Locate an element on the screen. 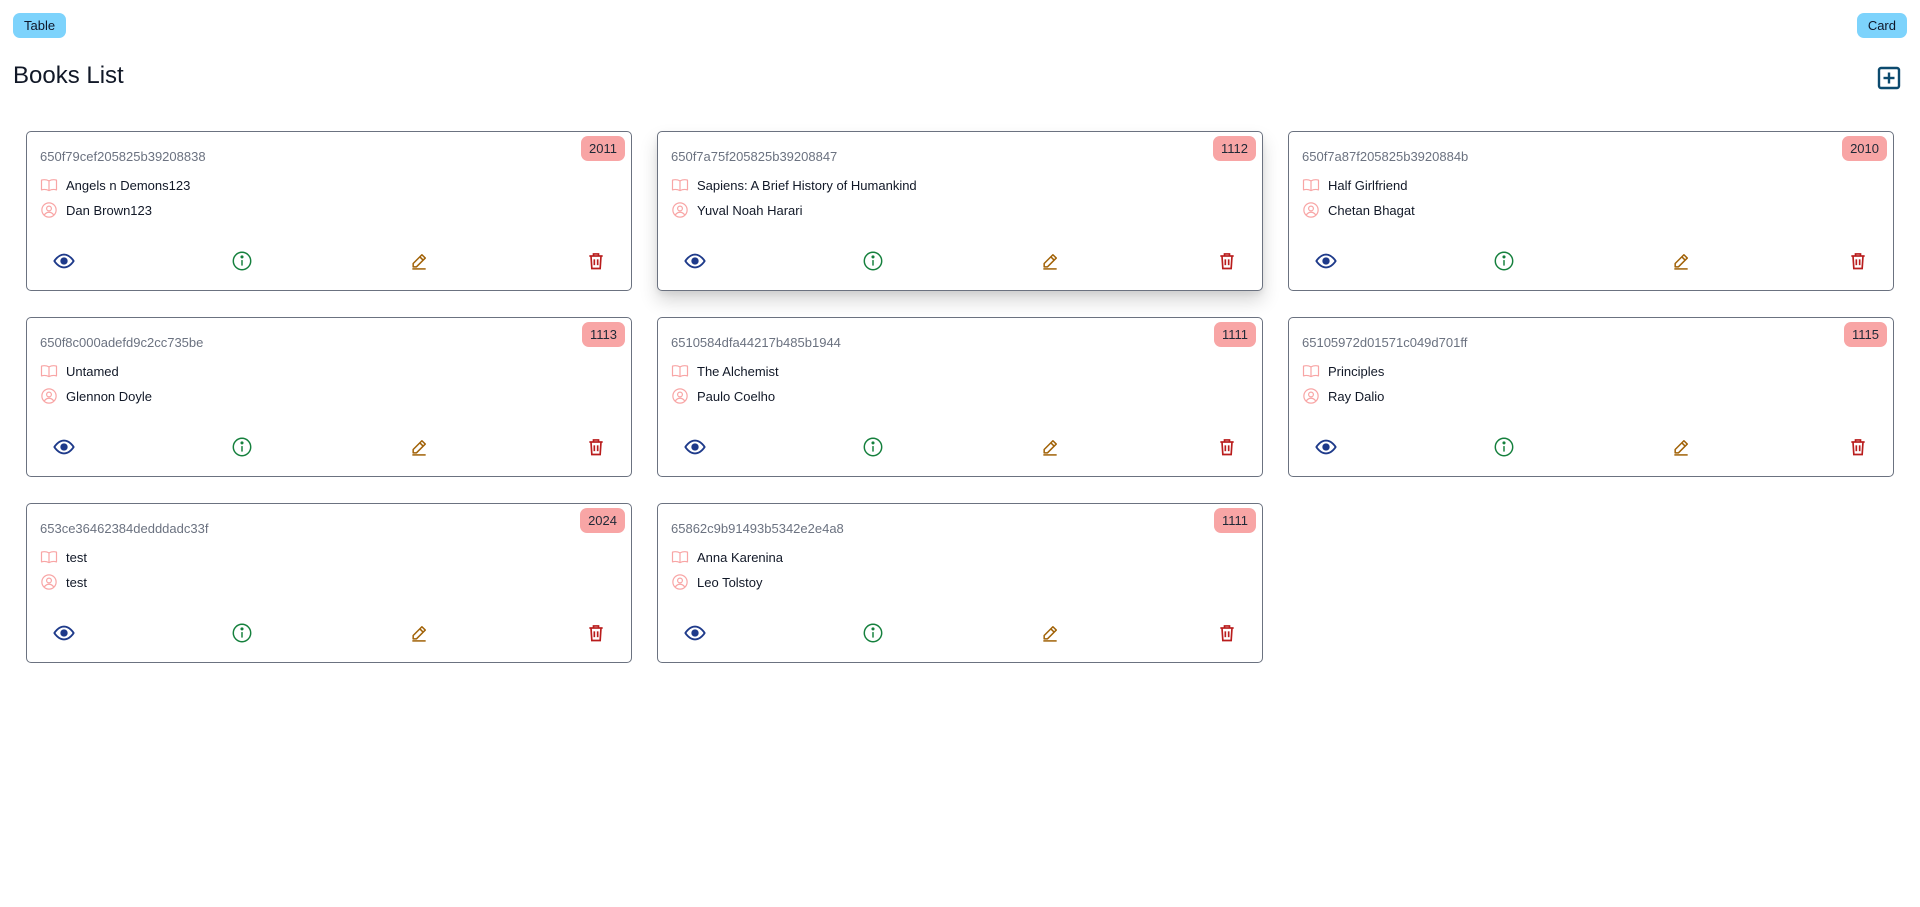 The image size is (1920, 907). book-author-row: Chetan Bhagat is located at coordinates (1358, 210).